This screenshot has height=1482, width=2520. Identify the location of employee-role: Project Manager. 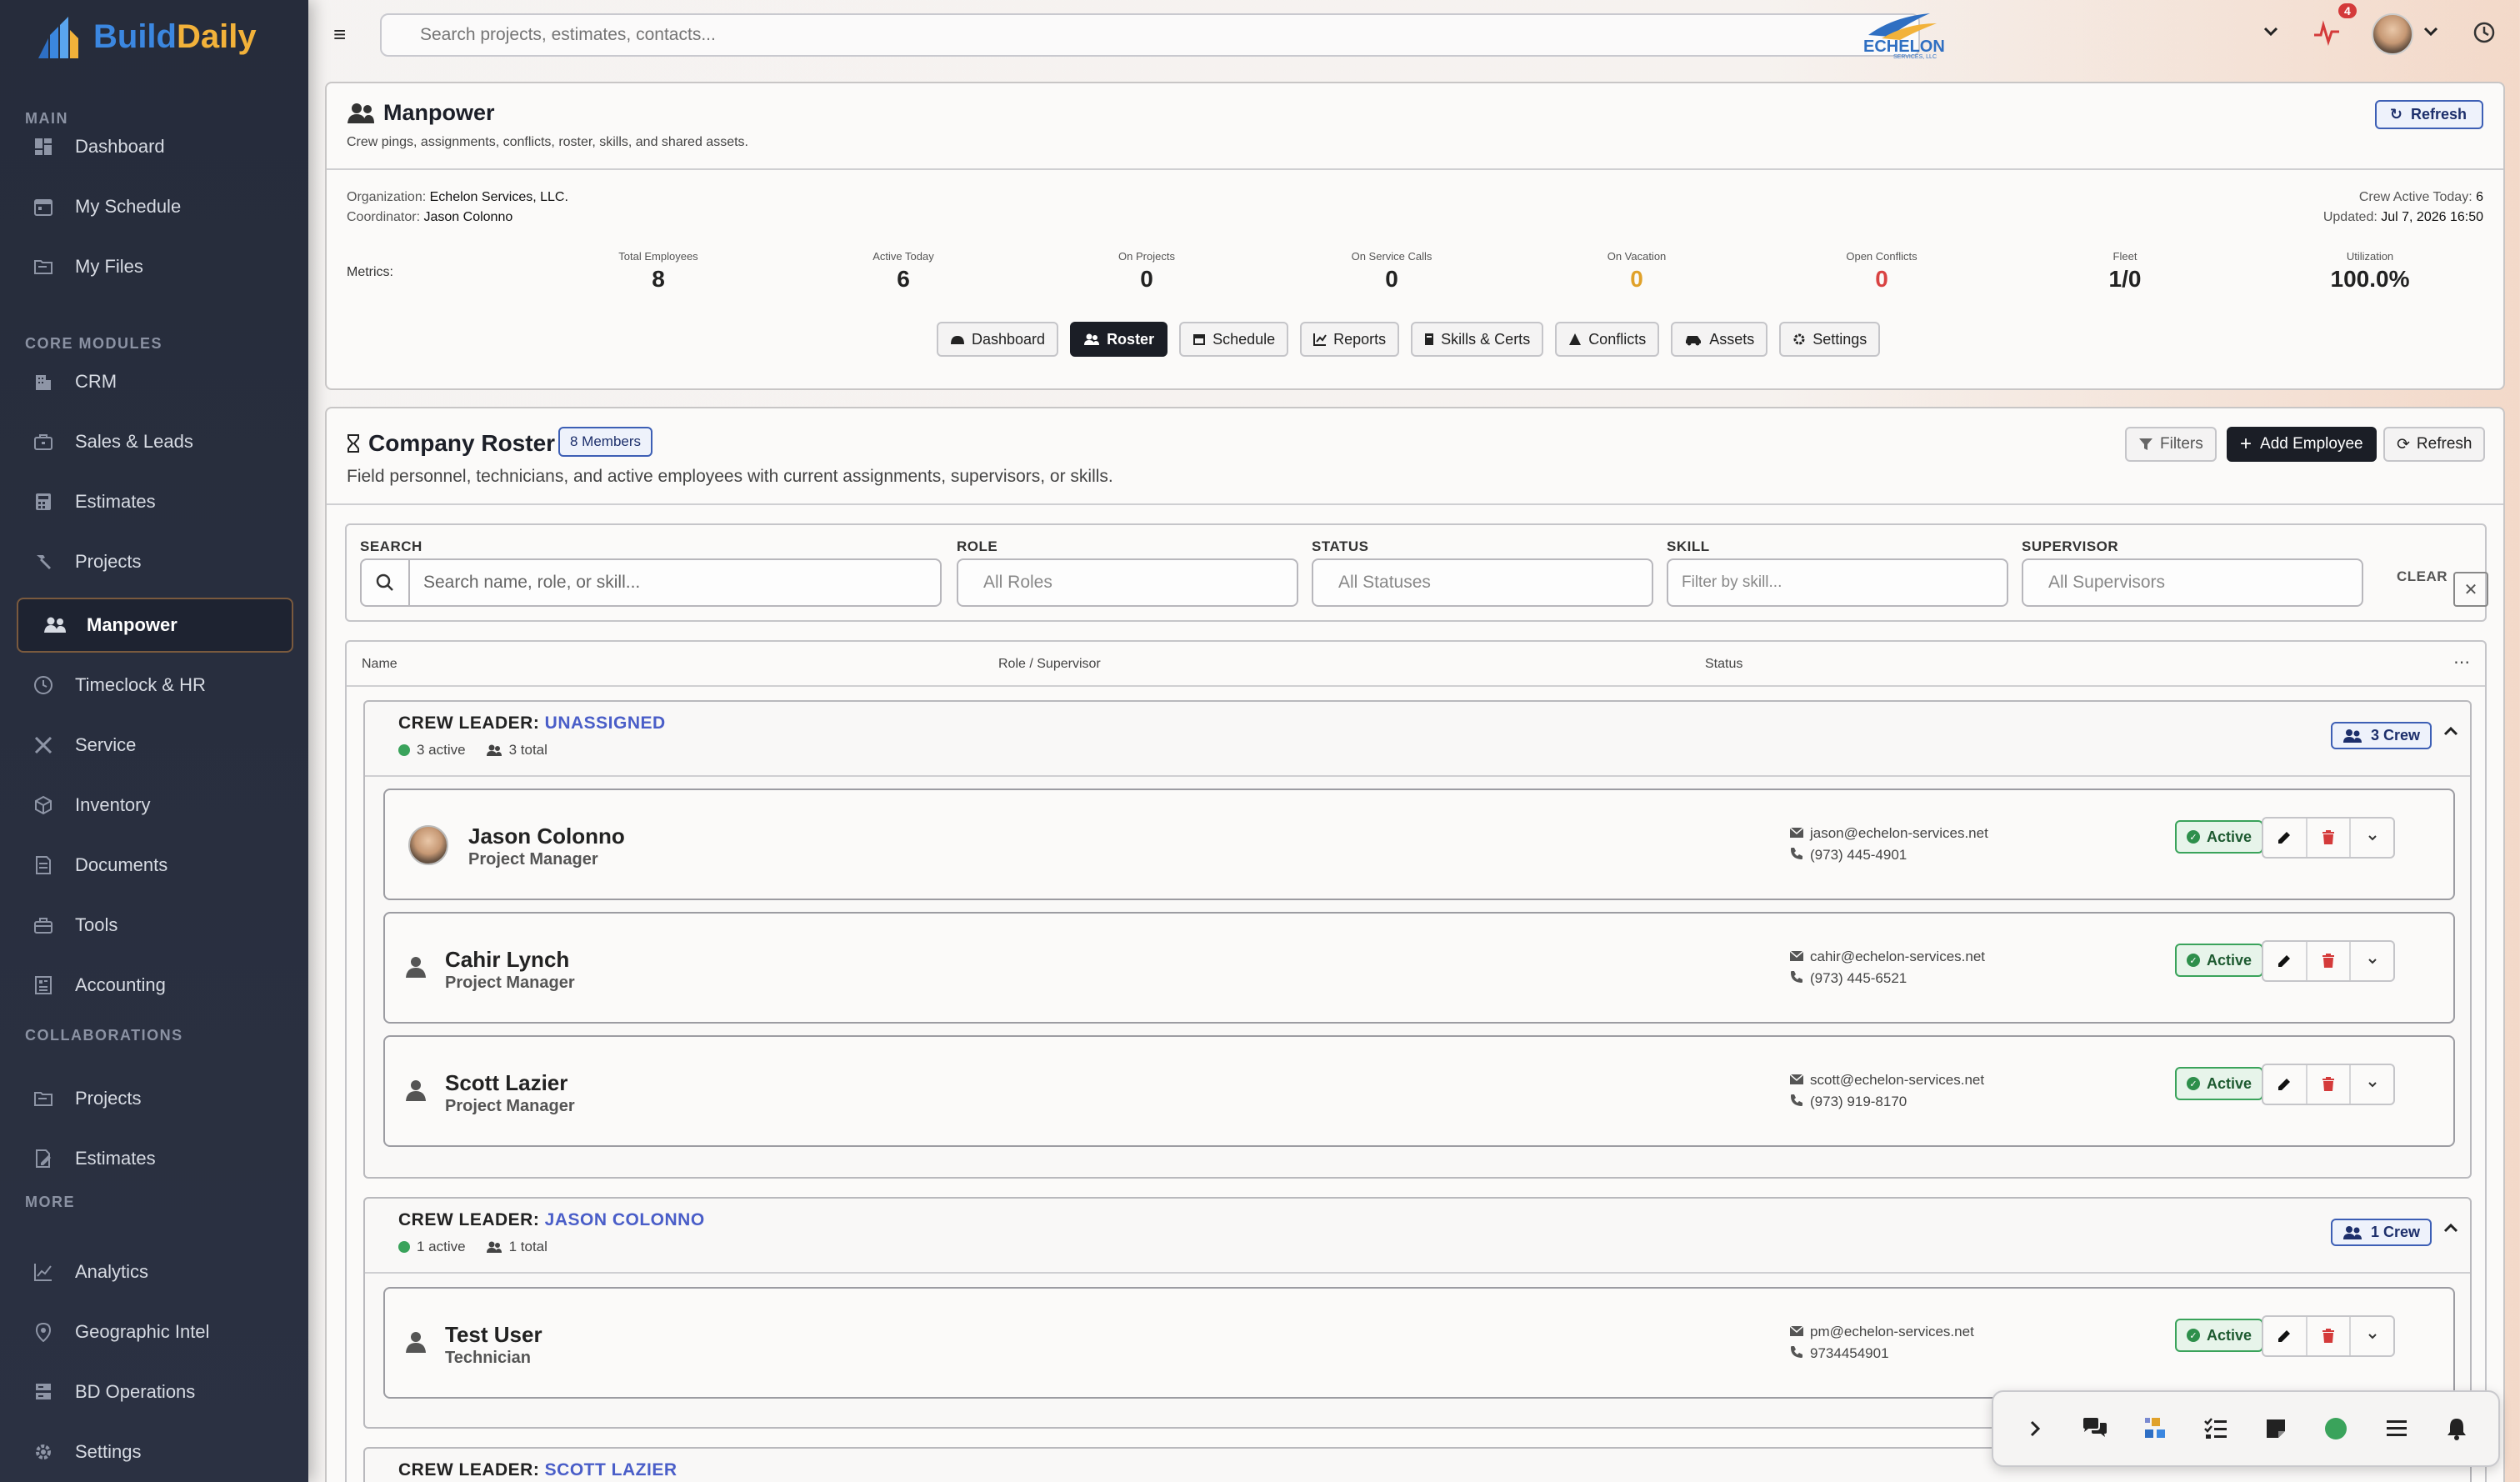
(510, 983).